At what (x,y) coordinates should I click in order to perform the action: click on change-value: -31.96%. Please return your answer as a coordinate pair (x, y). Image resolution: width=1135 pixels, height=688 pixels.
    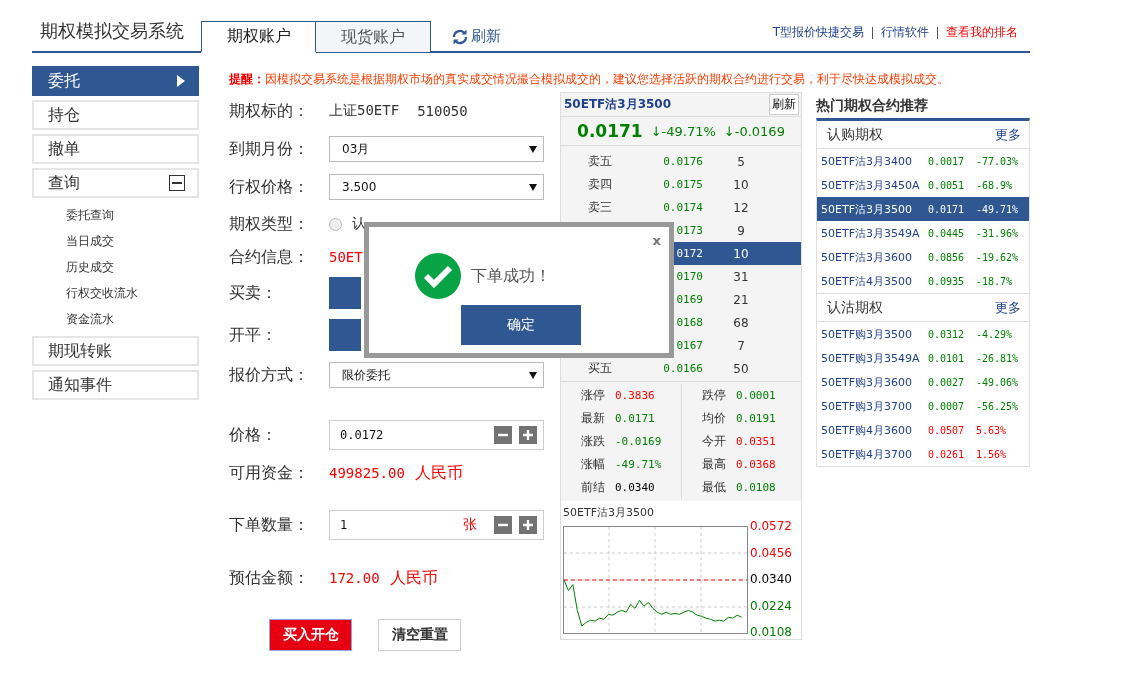
    Looking at the image, I should click on (997, 233).